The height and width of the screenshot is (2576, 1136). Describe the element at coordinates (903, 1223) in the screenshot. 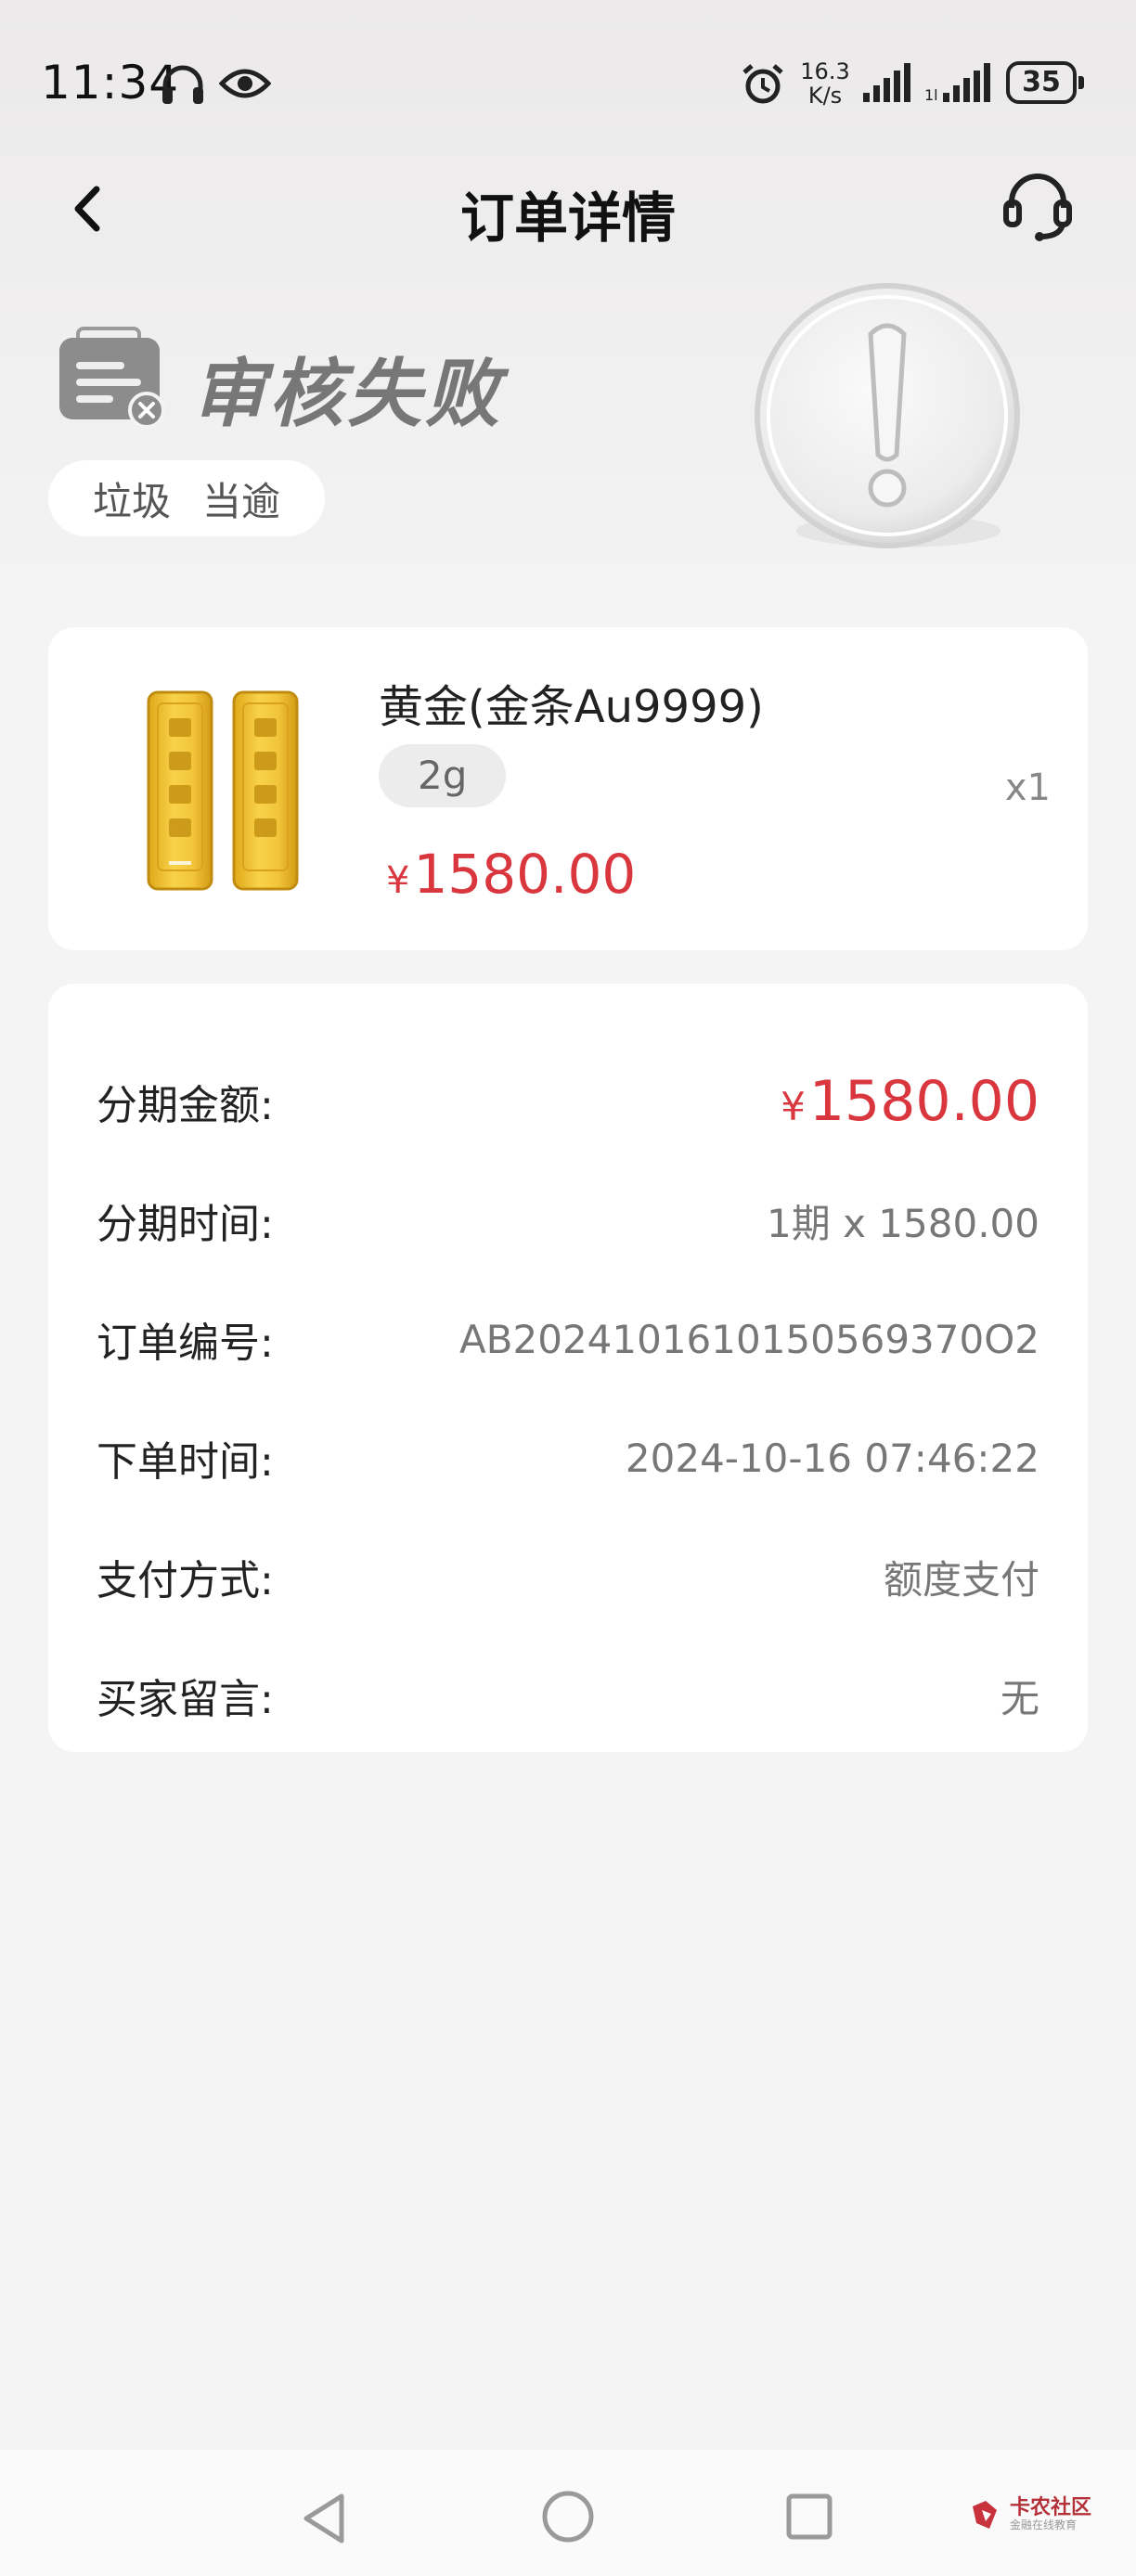

I see `installment-period: 1期 x 1580.00` at that location.